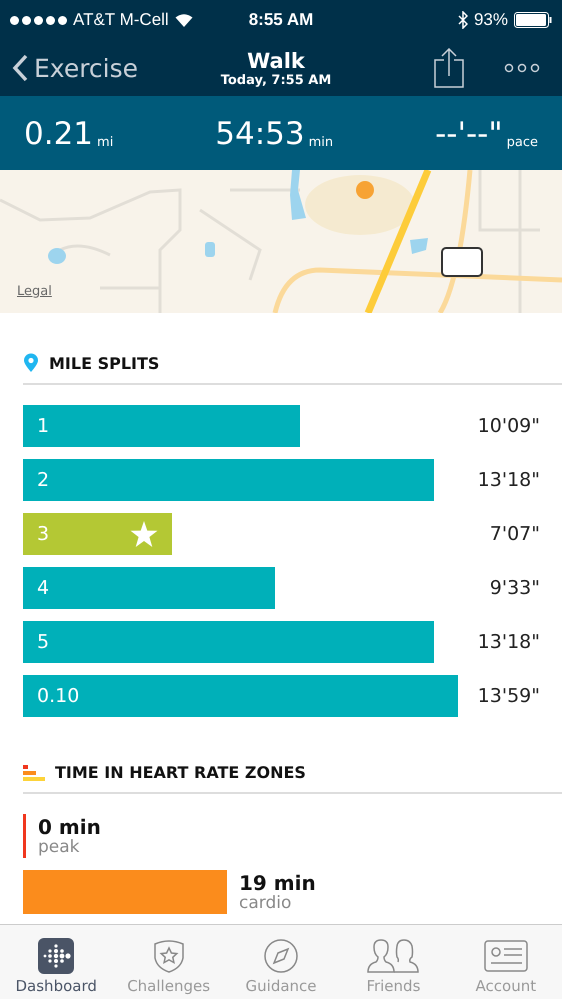 This screenshot has width=562, height=999. Describe the element at coordinates (31, 363) in the screenshot. I see `location-pin-icon` at that location.